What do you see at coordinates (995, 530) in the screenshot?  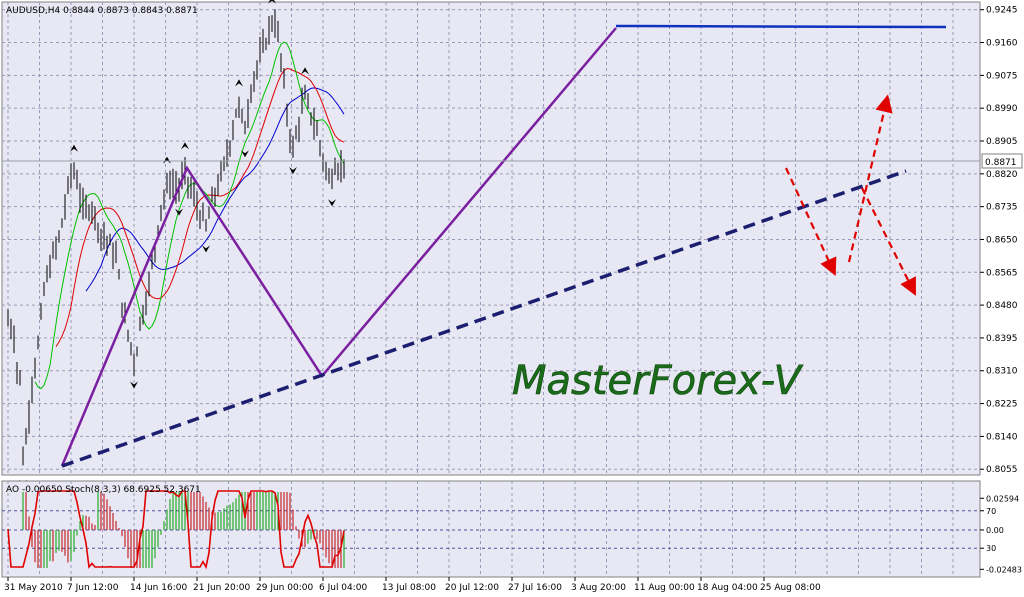 I see `indicator-tick-label: 0.00` at bounding box center [995, 530].